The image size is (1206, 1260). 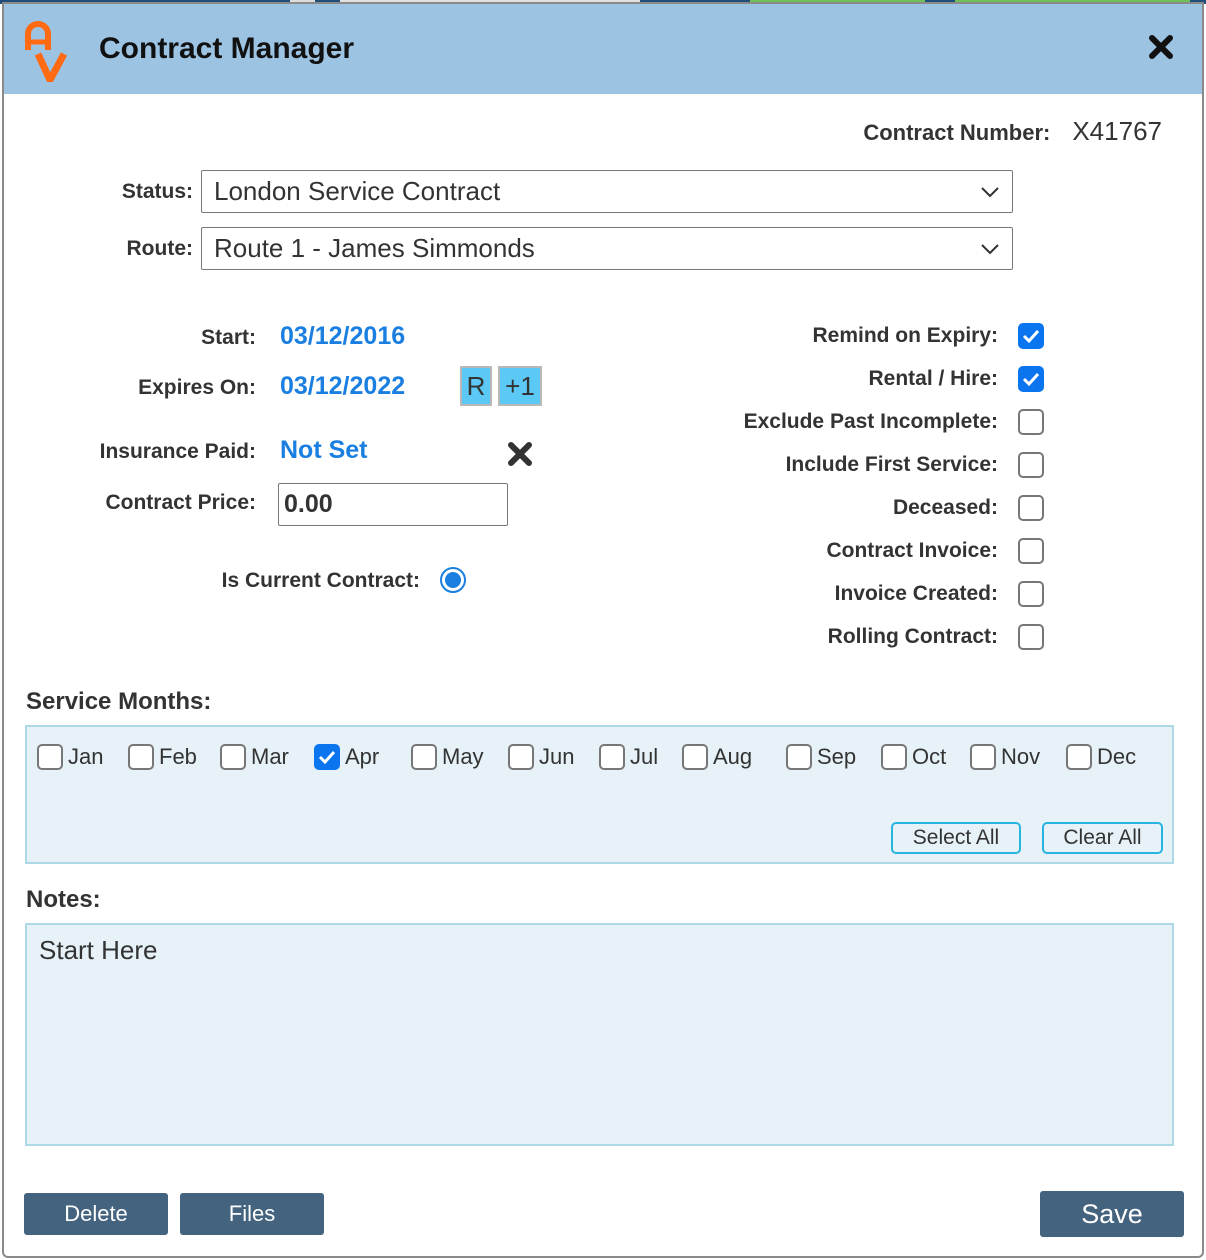 I want to click on clear-insurance-icon, so click(x=520, y=454).